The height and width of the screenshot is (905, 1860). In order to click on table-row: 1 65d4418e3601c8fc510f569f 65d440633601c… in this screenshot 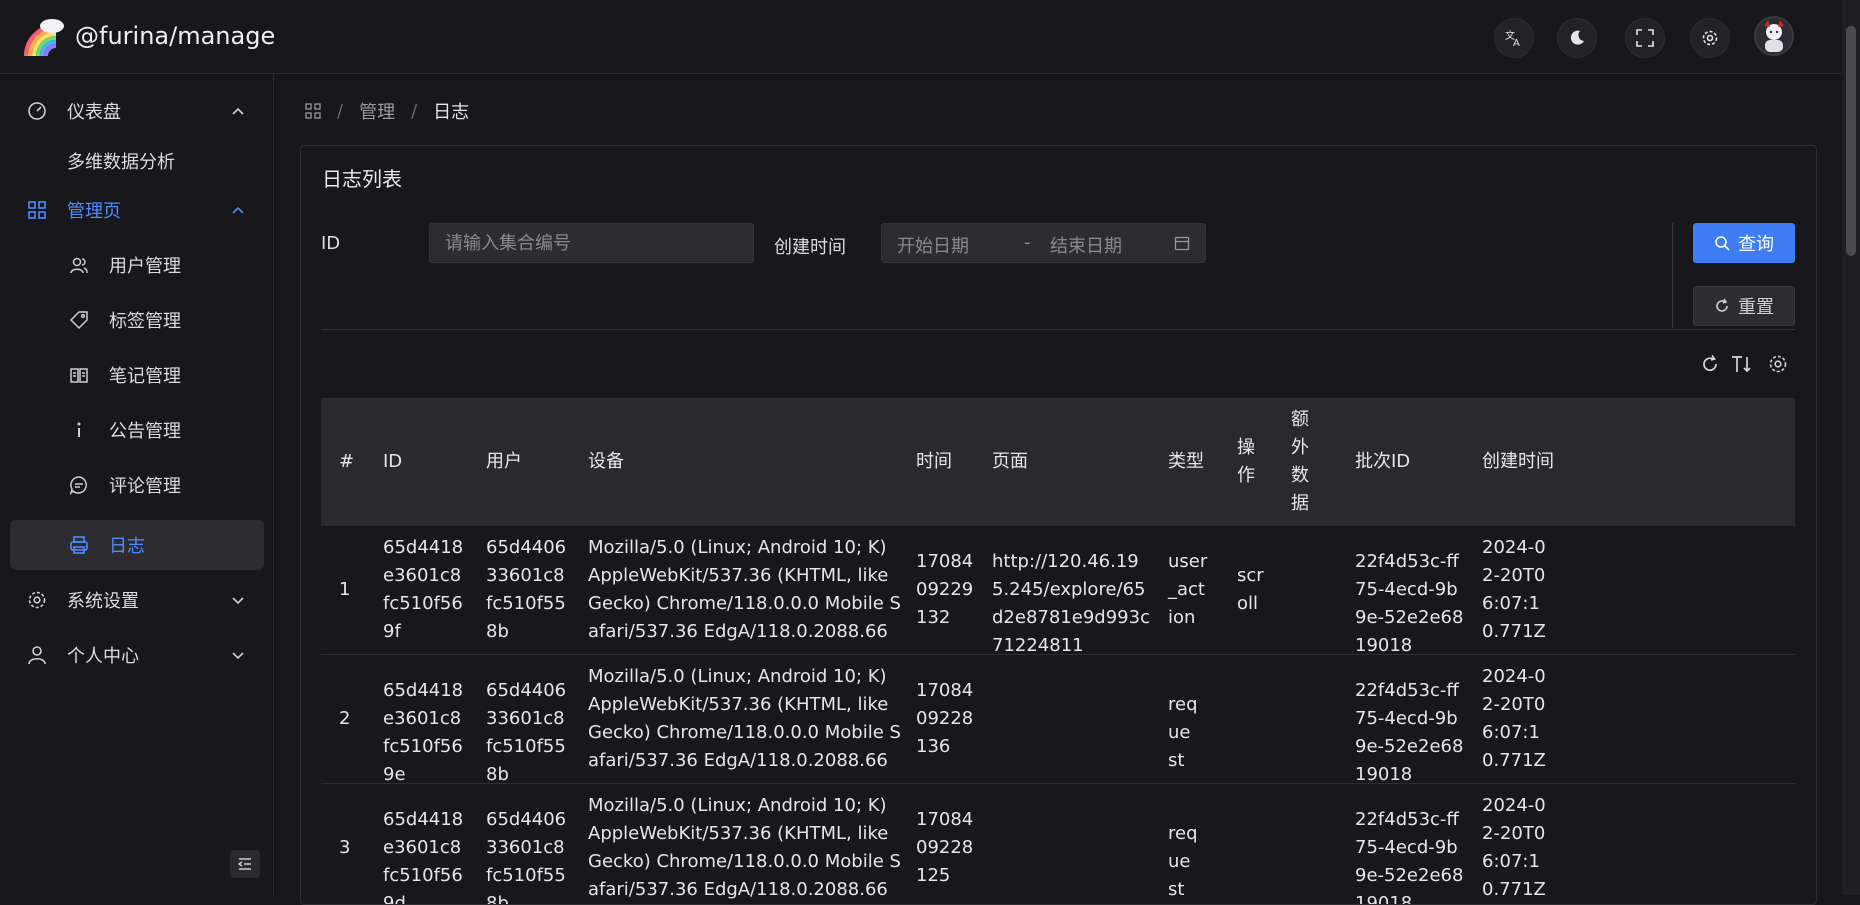, I will do `click(1058, 591)`.